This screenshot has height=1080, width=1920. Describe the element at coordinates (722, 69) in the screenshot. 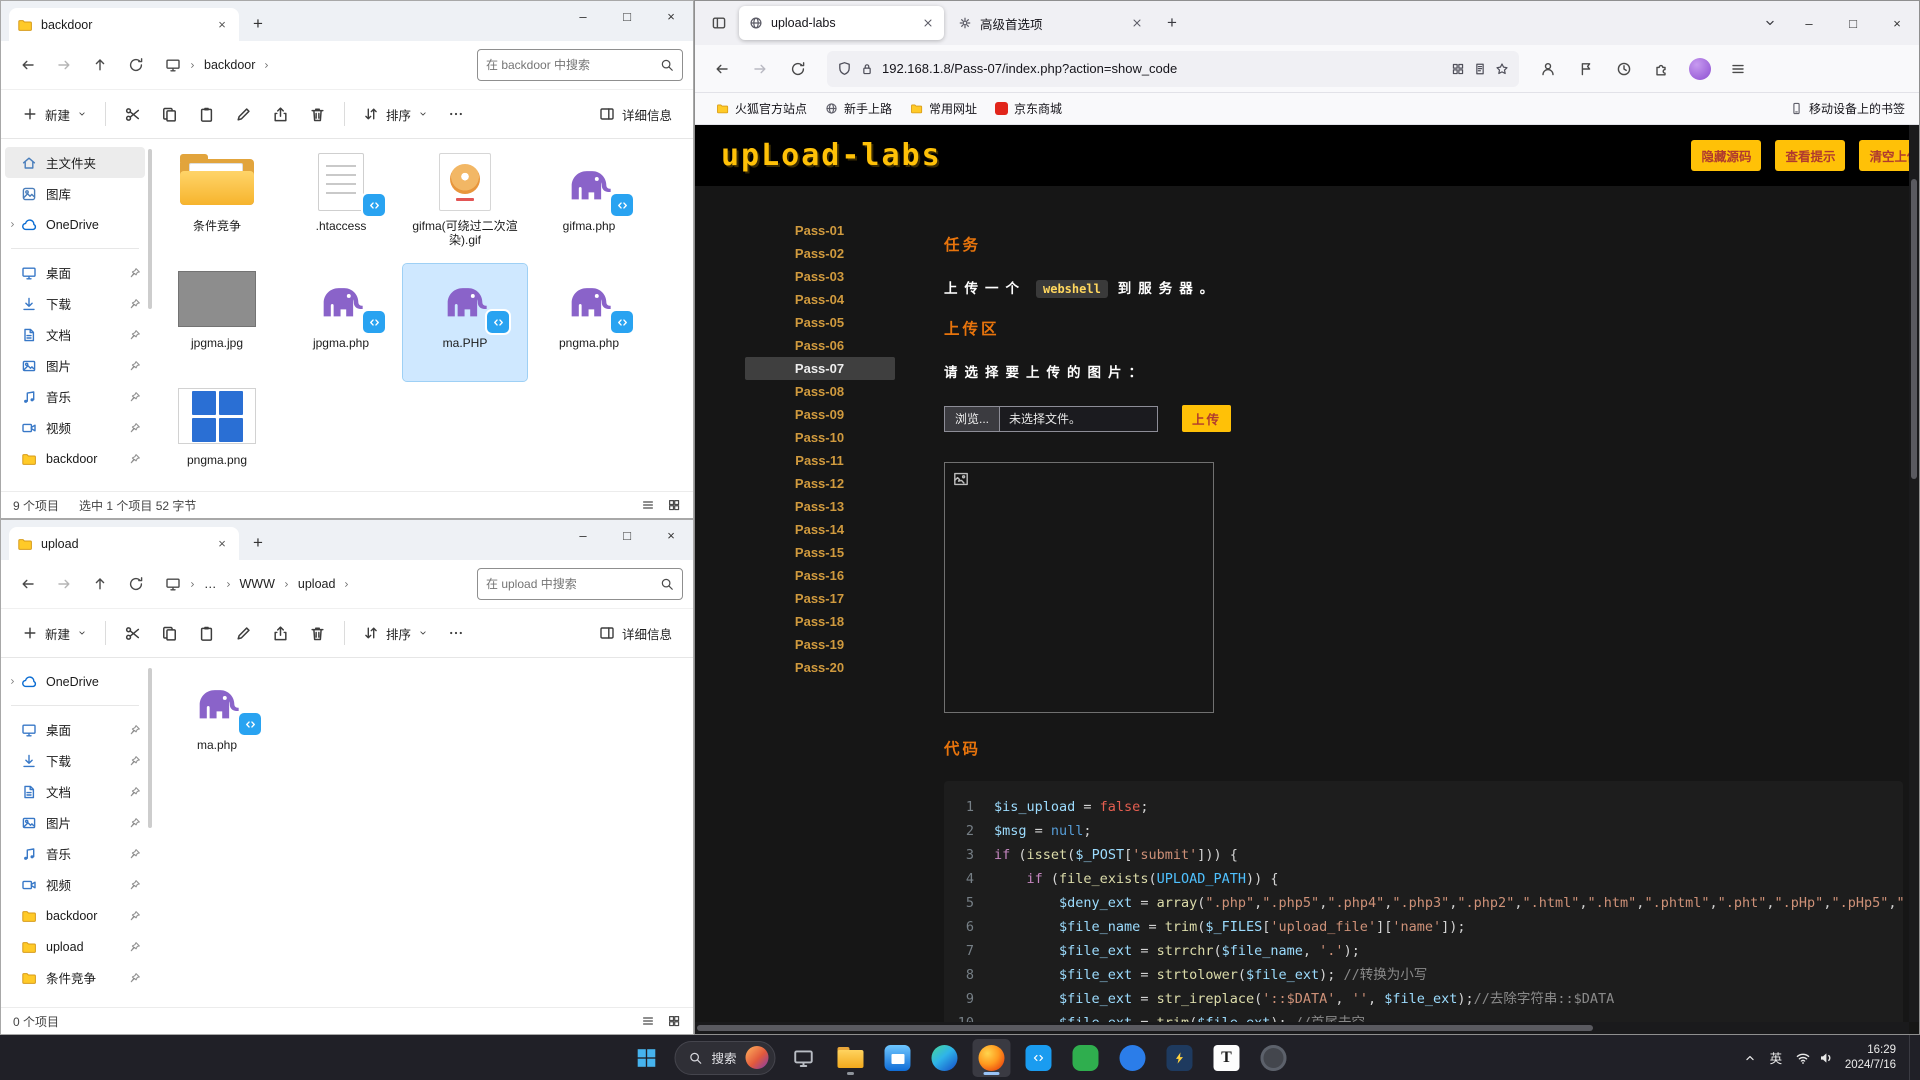

I see `back-button` at that location.